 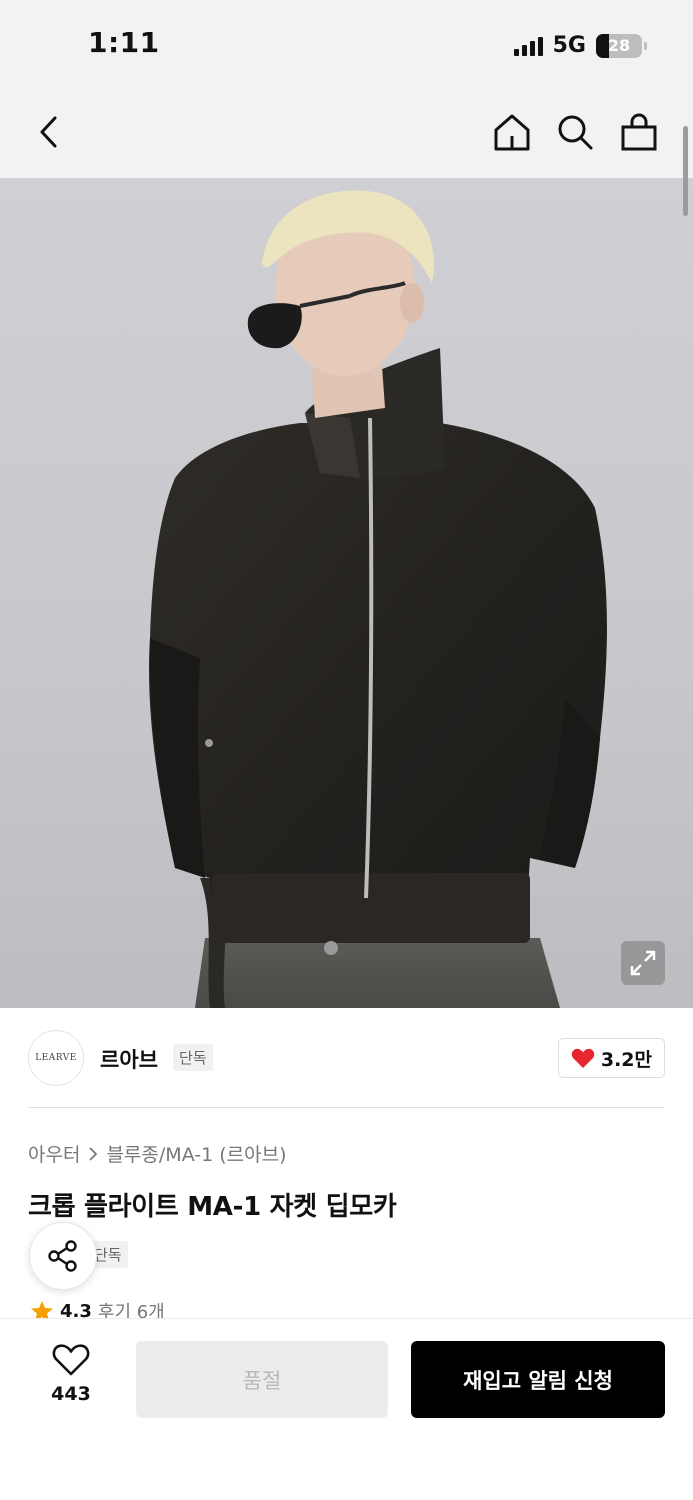 What do you see at coordinates (54, 1153) in the screenshot?
I see `breadcrumb-category: 아우터` at bounding box center [54, 1153].